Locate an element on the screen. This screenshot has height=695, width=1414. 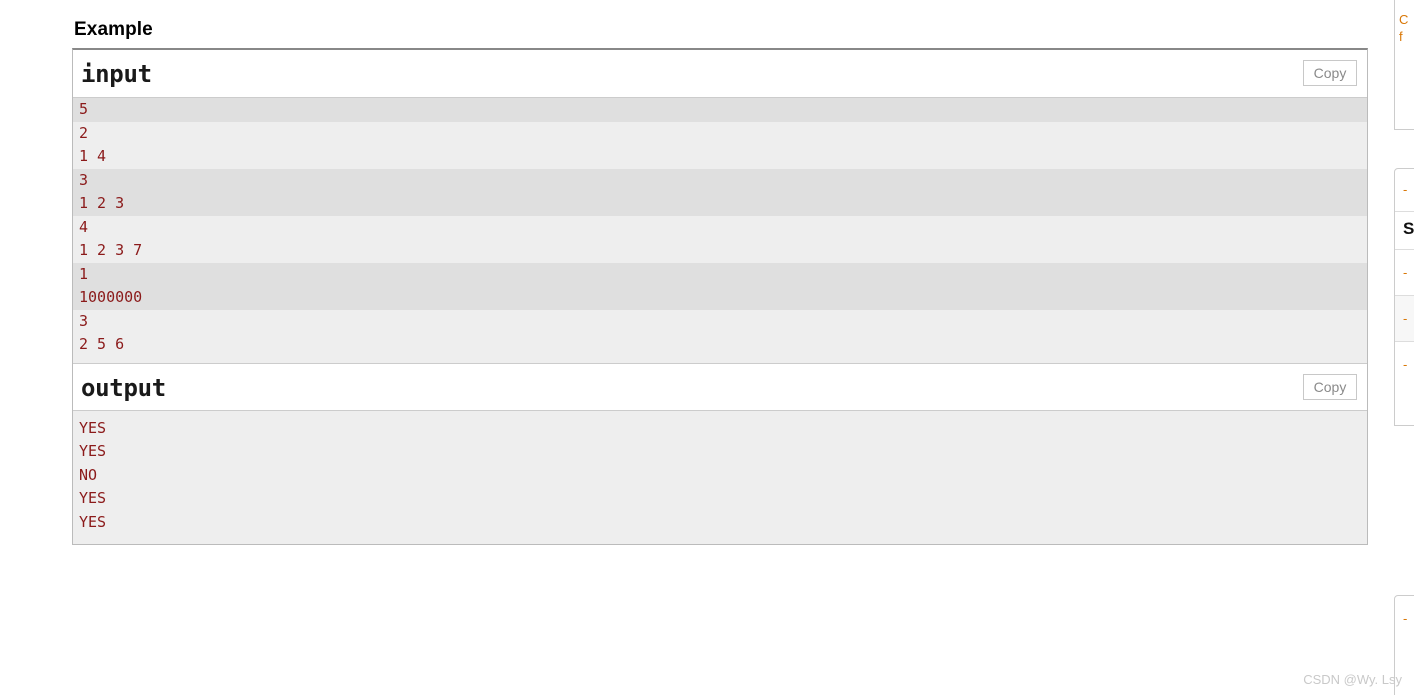
sidebar-list-heading-label: S is located at coordinates (1408, 228).